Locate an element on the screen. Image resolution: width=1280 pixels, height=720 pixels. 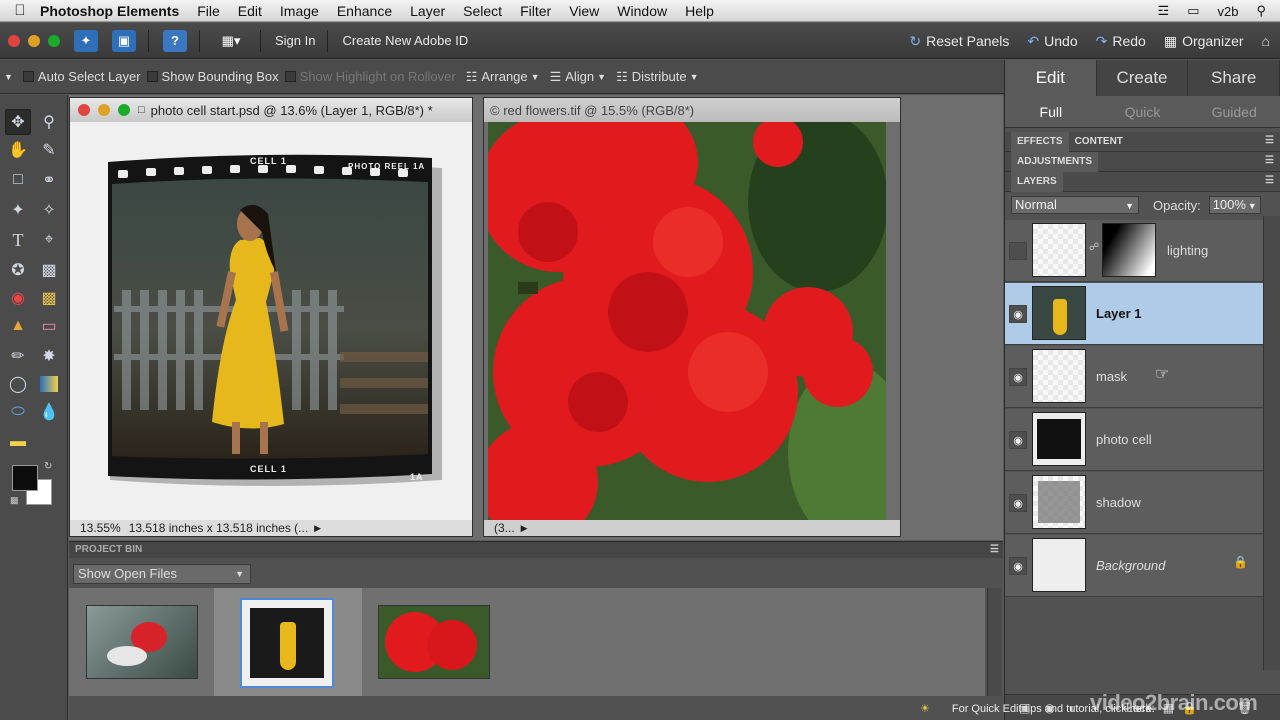
lasso-tool-icon: ⚭ is located at coordinates (49, 180).